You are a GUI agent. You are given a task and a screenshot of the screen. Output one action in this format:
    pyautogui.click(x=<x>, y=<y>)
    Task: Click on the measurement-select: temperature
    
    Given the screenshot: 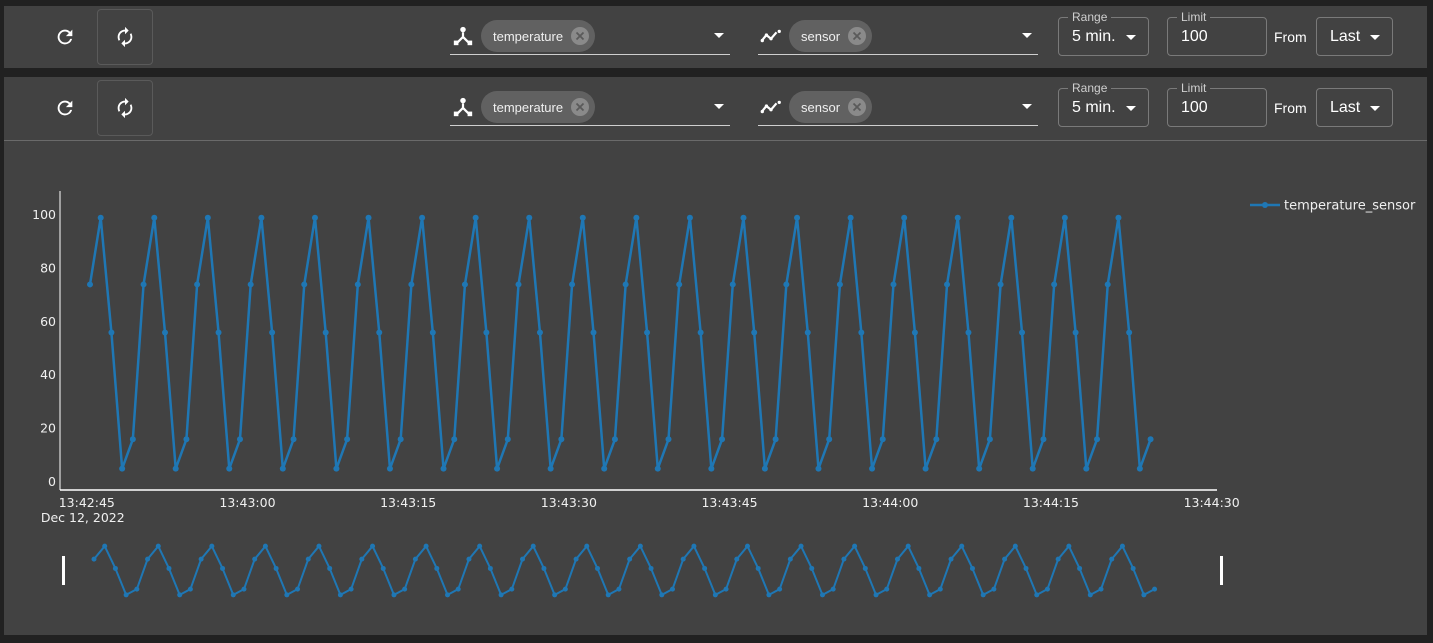 What is the action you would take?
    pyautogui.click(x=590, y=34)
    